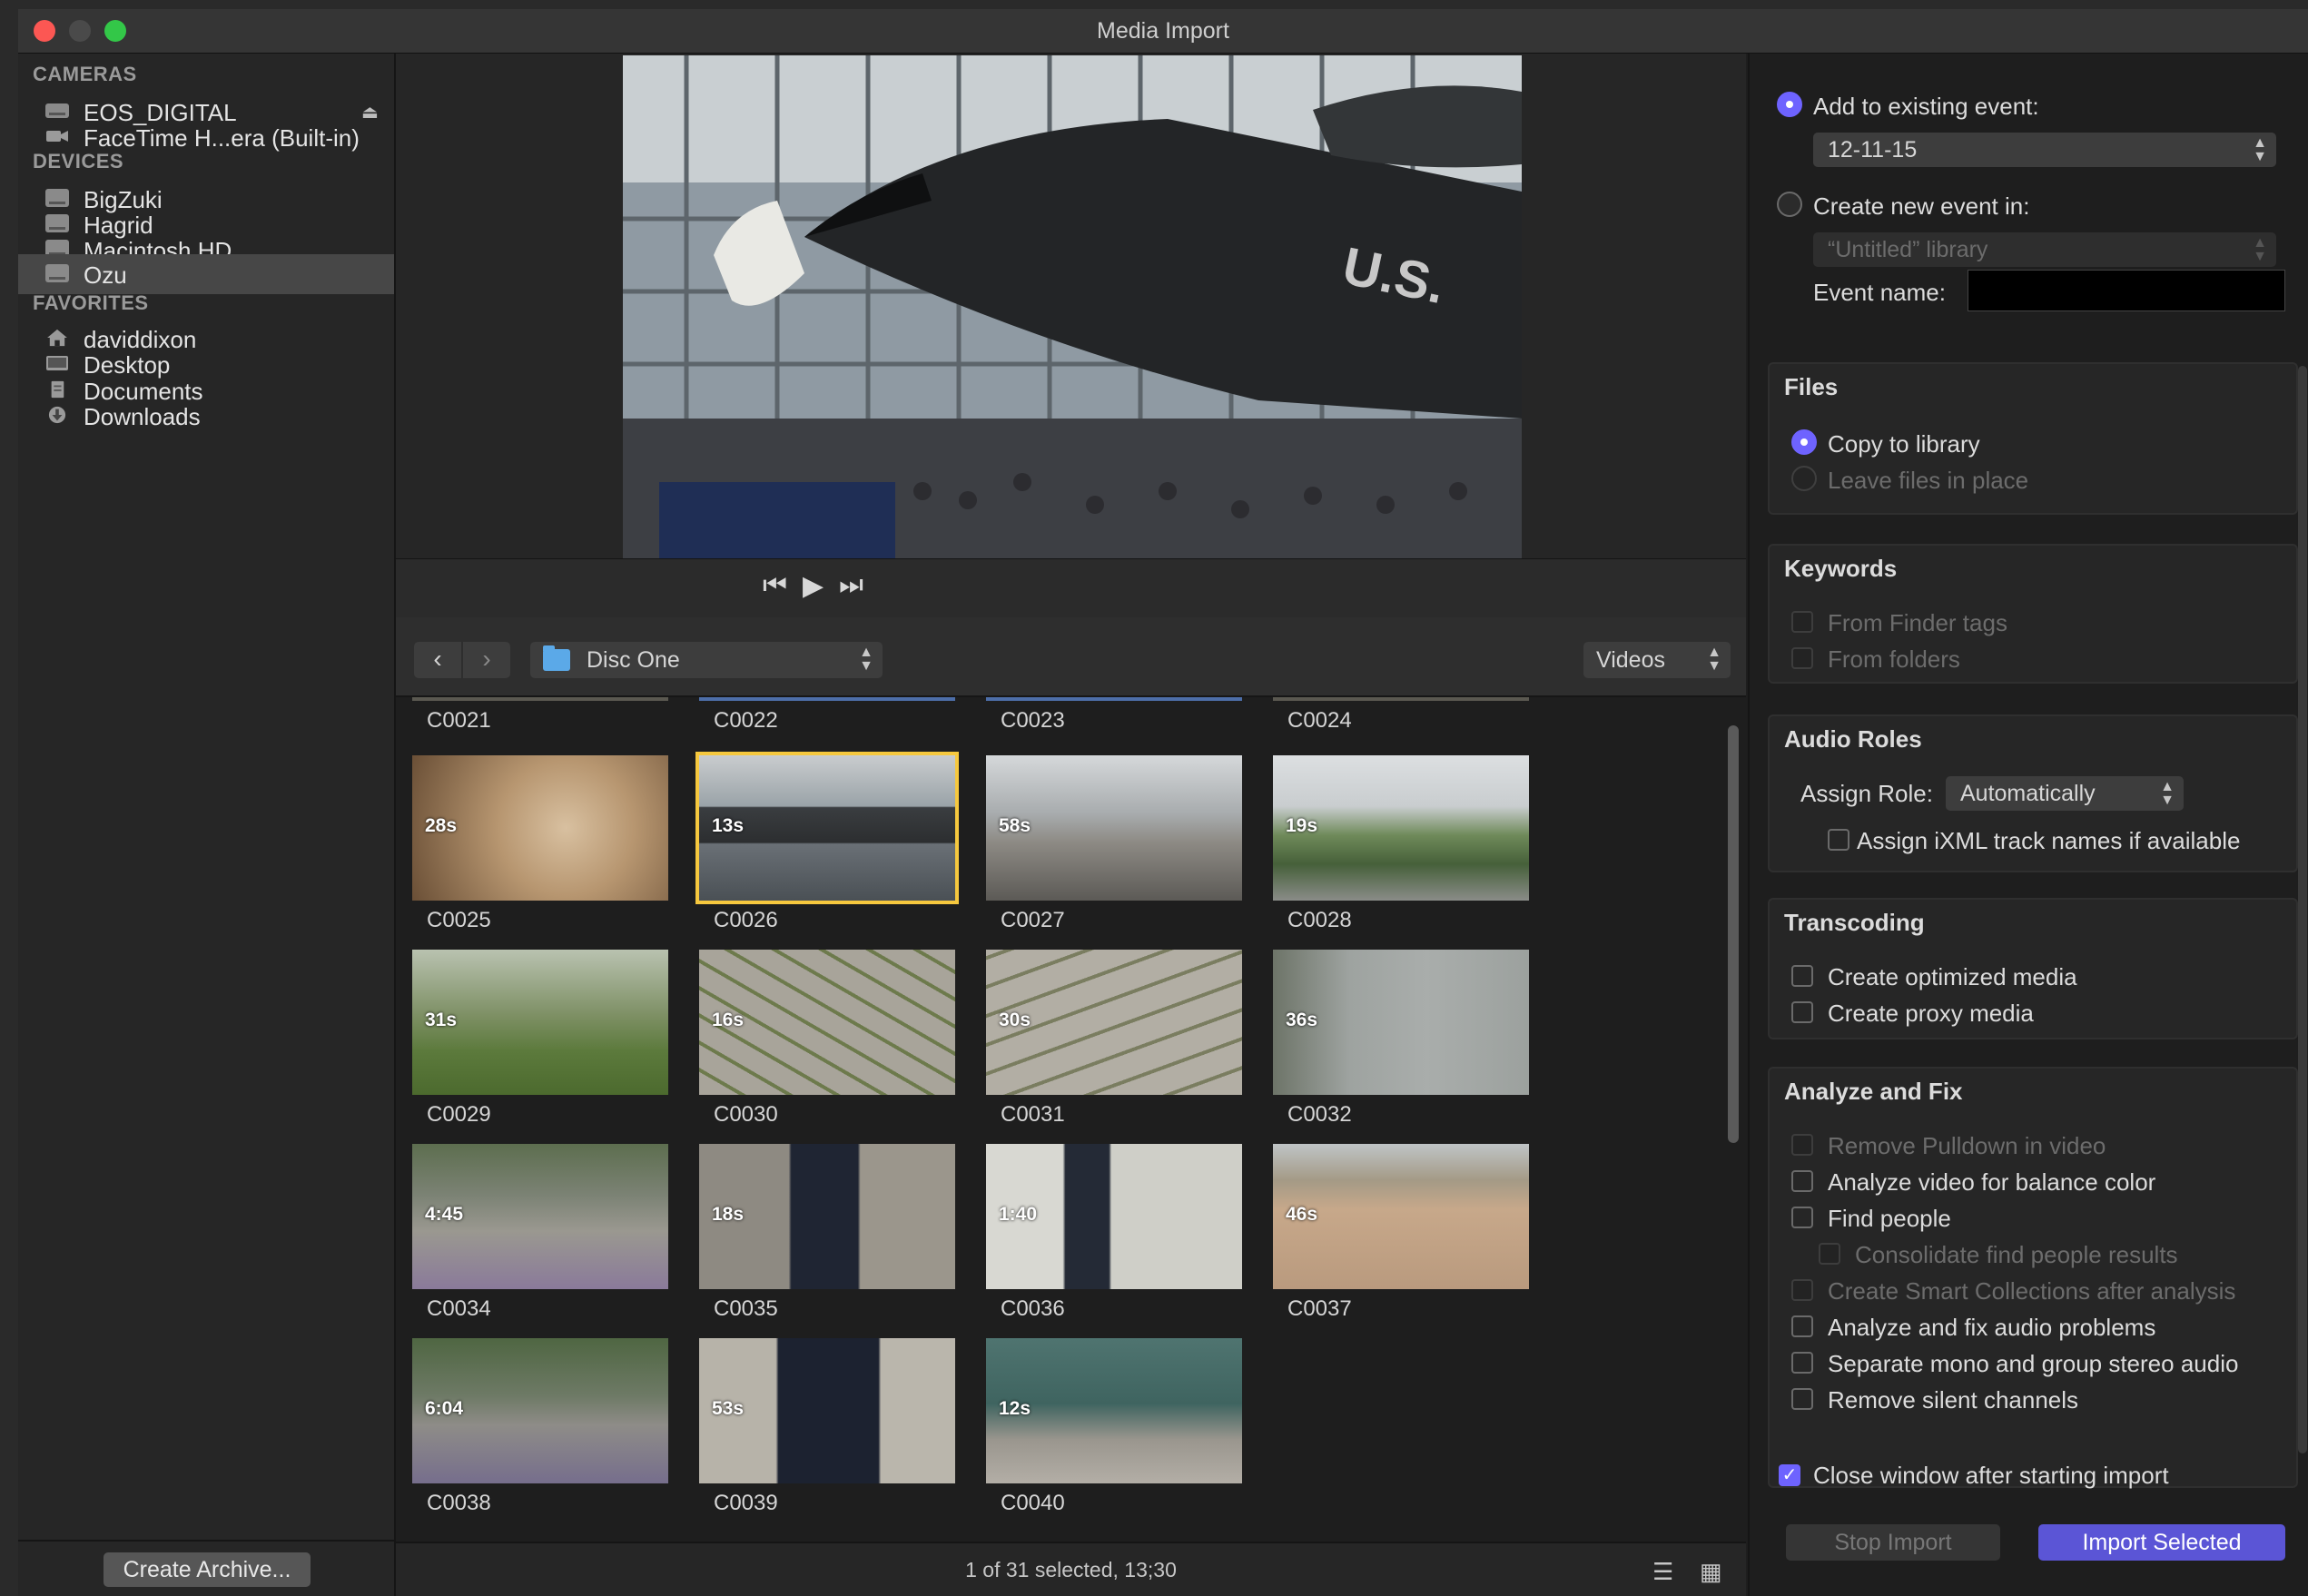 The image size is (2308, 1596). Describe the element at coordinates (1071, 1569) in the screenshot. I see `selection-status: 1 of 31 selected, 13;30` at that location.